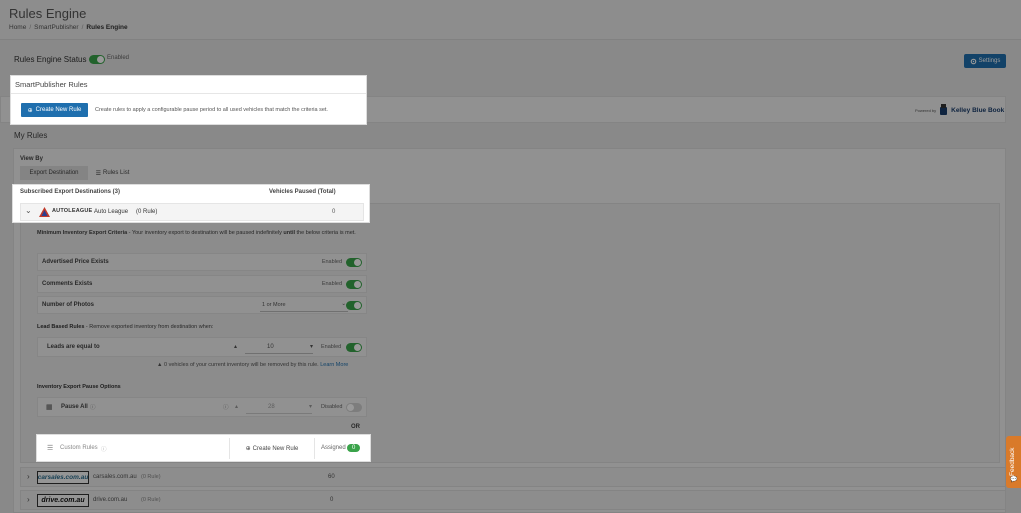  Describe the element at coordinates (67, 284) in the screenshot. I see `criteria-label: Comments Exists` at that location.